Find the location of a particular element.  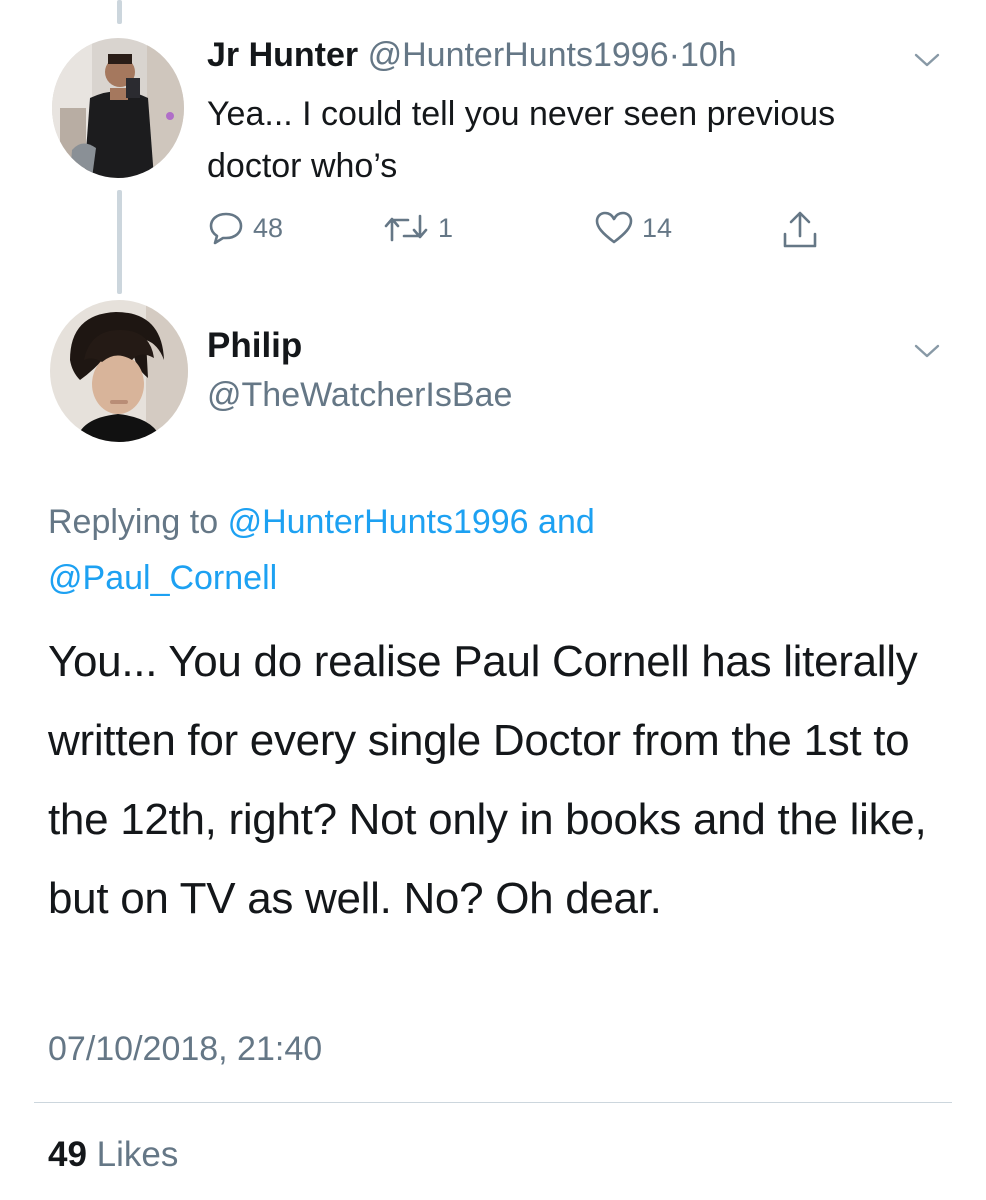

avatar-jr-hunter is located at coordinates (118, 108).